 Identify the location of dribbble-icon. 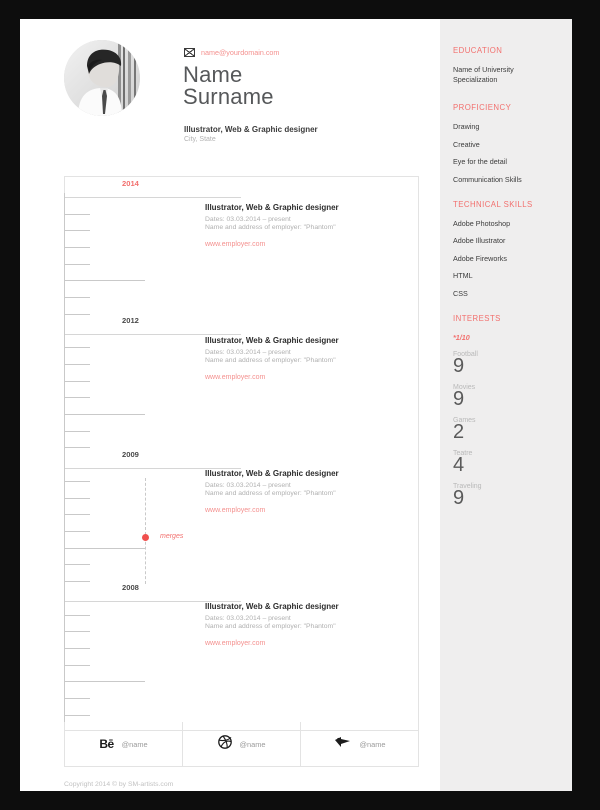
(224, 744).